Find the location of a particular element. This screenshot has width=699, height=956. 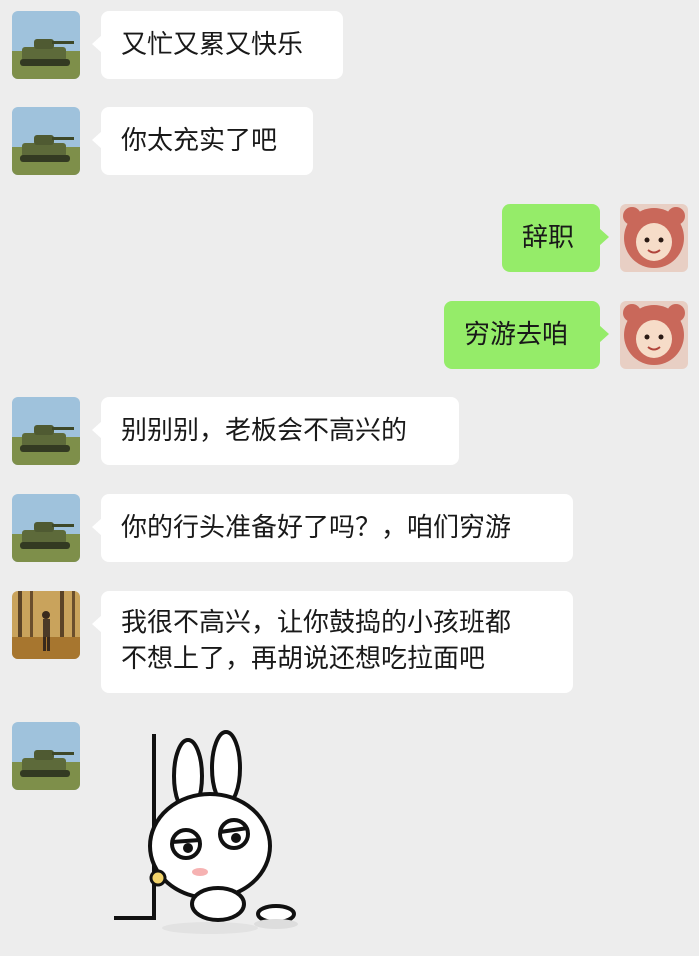

message-bubble: 辞职 is located at coordinates (555, 238).